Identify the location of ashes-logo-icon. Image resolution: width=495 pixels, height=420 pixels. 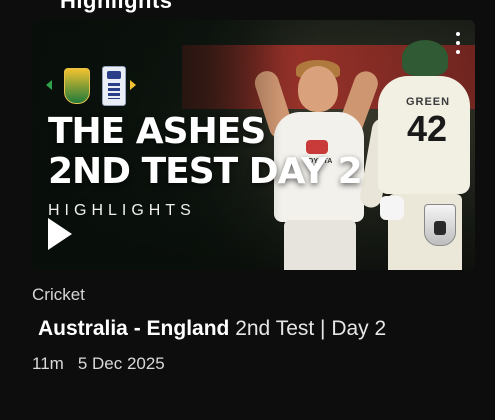
(440, 225).